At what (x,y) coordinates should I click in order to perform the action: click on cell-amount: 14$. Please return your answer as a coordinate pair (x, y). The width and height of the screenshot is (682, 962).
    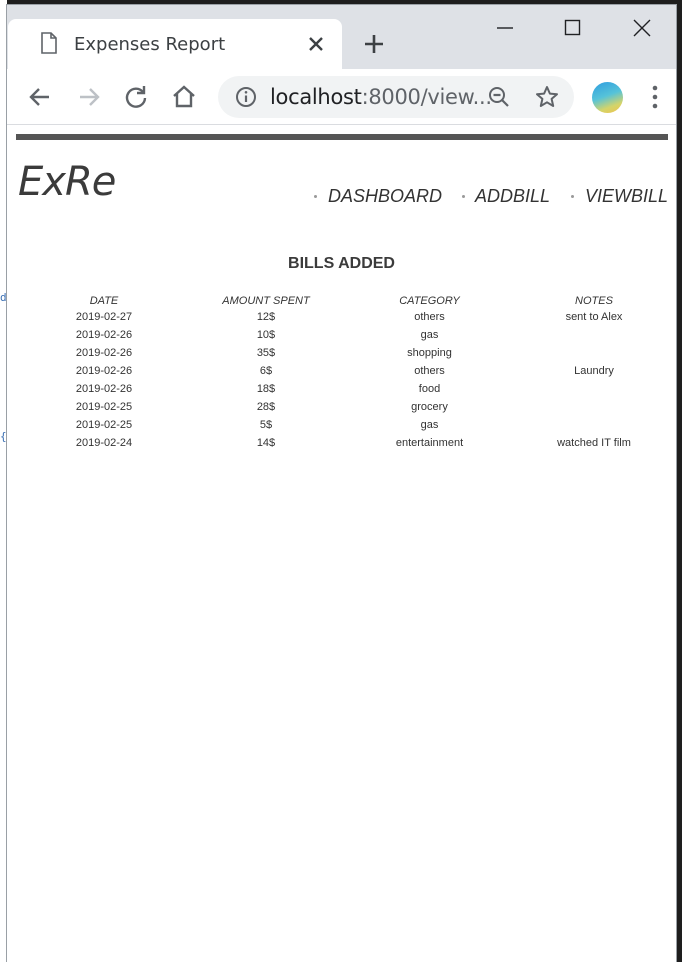
    Looking at the image, I should click on (266, 443).